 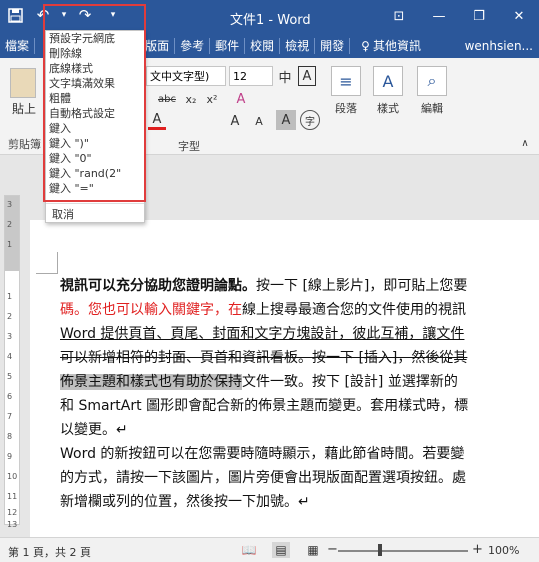 I want to click on doc-line: 視訊可以充分協助您證明論點。按一下 [線上影片]，即可貼上您要, so click(x=299, y=286).